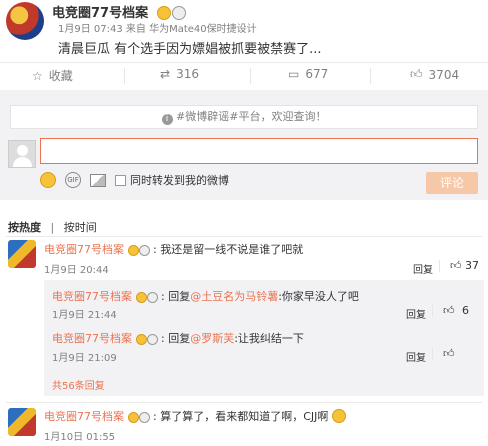 Image resolution: width=488 pixels, height=446 pixels. I want to click on comment-icon: ▭, so click(294, 74).